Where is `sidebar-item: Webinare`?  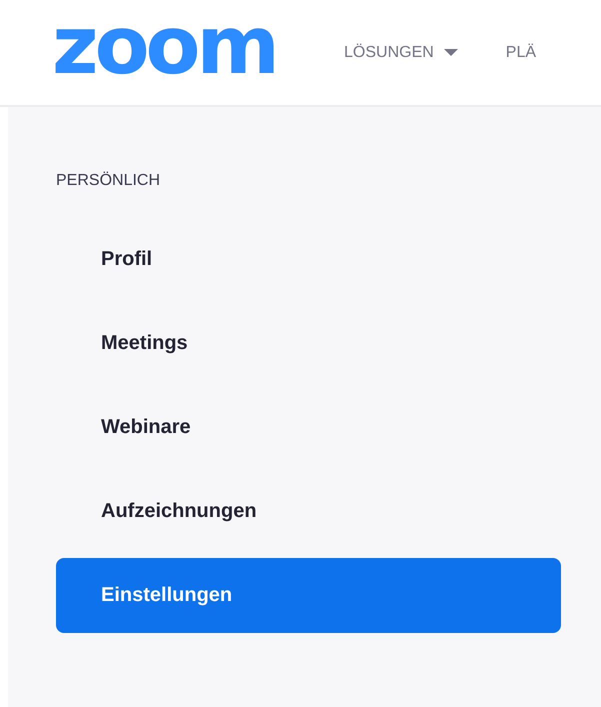 sidebar-item: Webinare is located at coordinates (308, 427).